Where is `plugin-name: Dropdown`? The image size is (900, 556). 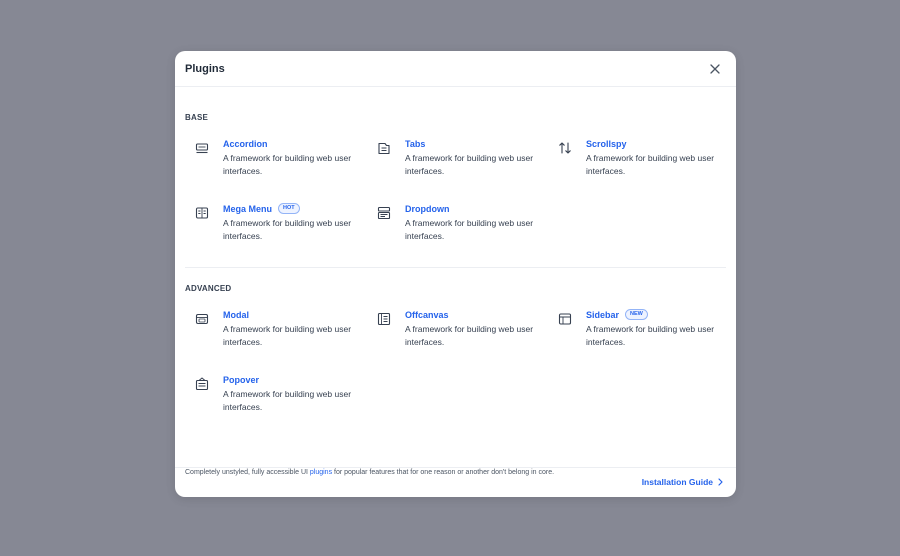 plugin-name: Dropdown is located at coordinates (427, 208).